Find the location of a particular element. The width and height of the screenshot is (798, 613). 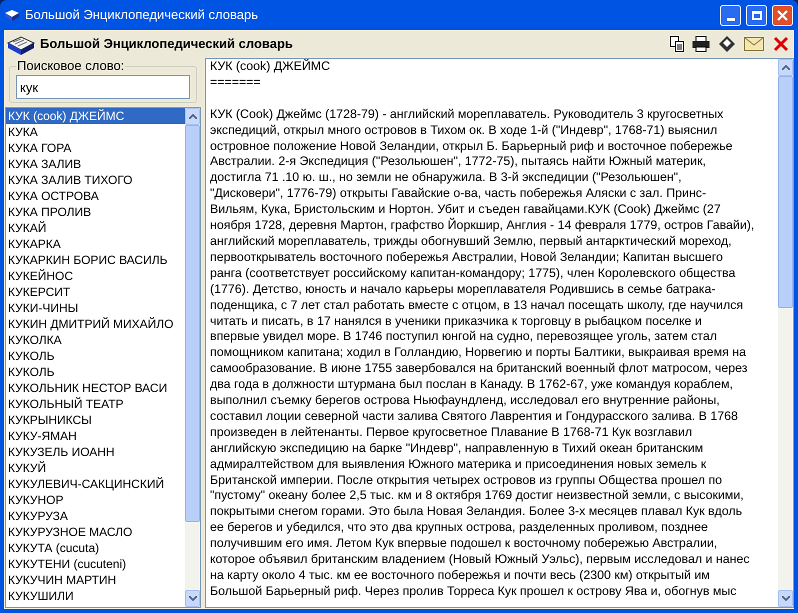

list-item: КУКУ-ЯМАН is located at coordinates (95, 436).